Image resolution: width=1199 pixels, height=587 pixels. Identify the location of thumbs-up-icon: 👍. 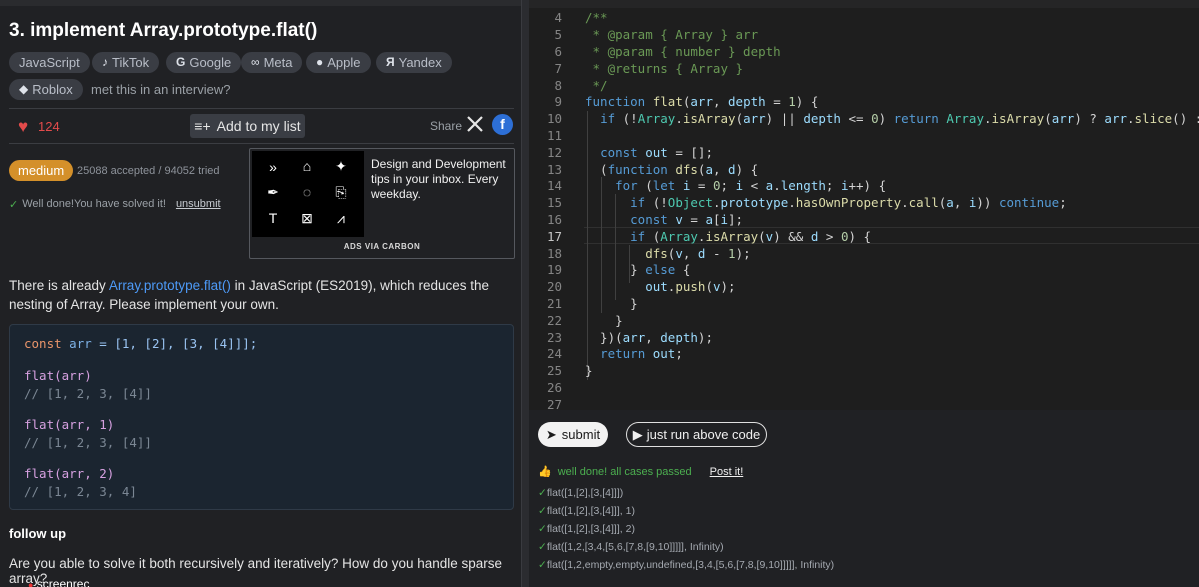
(545, 472).